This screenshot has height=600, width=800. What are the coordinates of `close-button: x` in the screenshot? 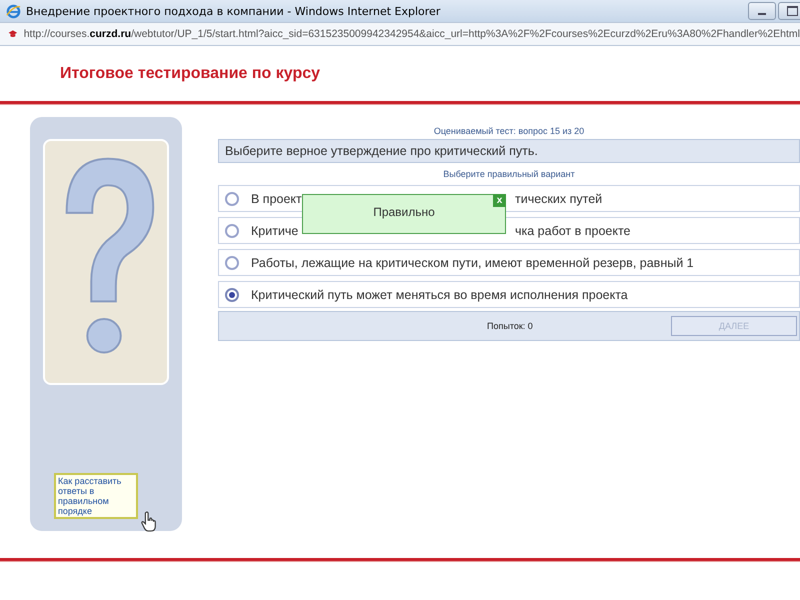 It's located at (499, 200).